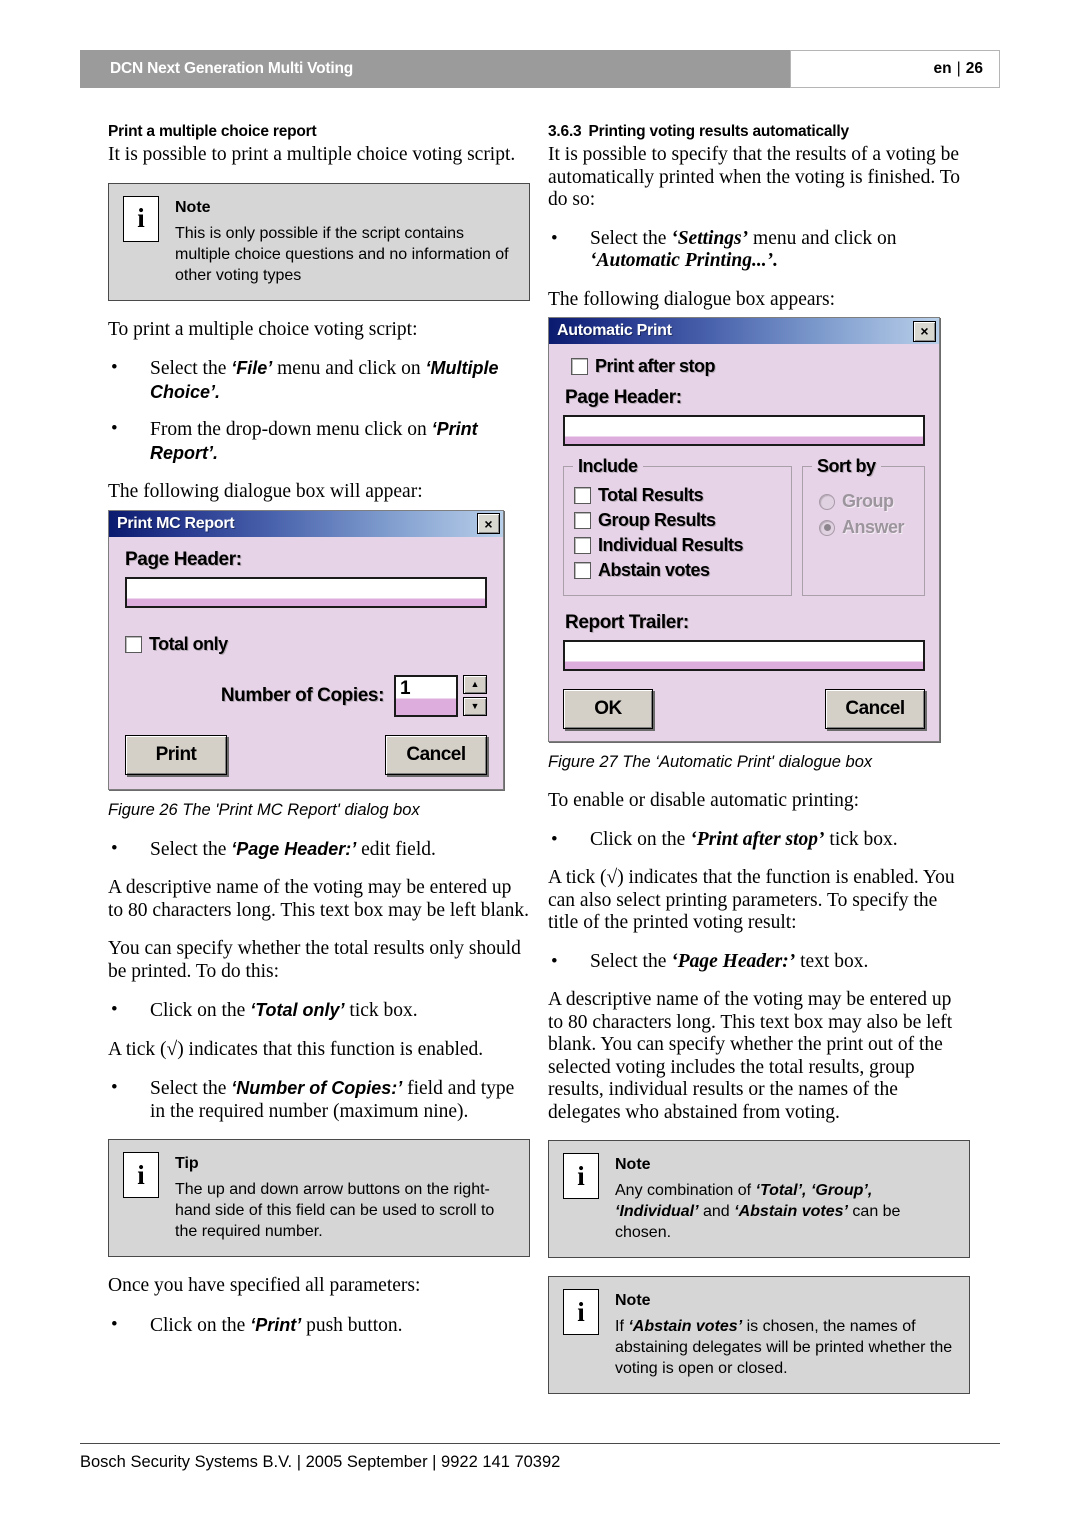 This screenshot has height=1528, width=1080. Describe the element at coordinates (193, 207) in the screenshot. I see `note-title: Note` at that location.